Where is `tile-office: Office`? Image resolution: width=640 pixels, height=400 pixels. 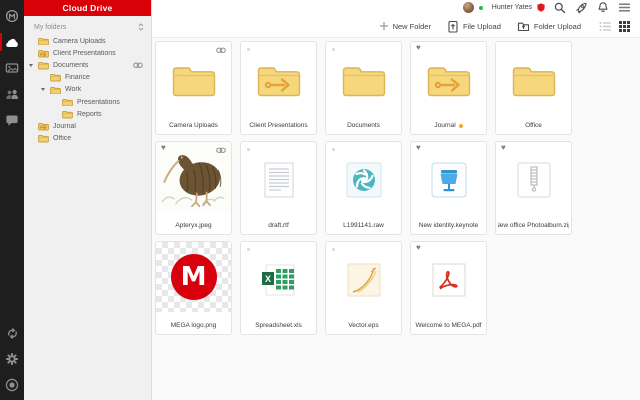 tile-office: Office is located at coordinates (533, 88).